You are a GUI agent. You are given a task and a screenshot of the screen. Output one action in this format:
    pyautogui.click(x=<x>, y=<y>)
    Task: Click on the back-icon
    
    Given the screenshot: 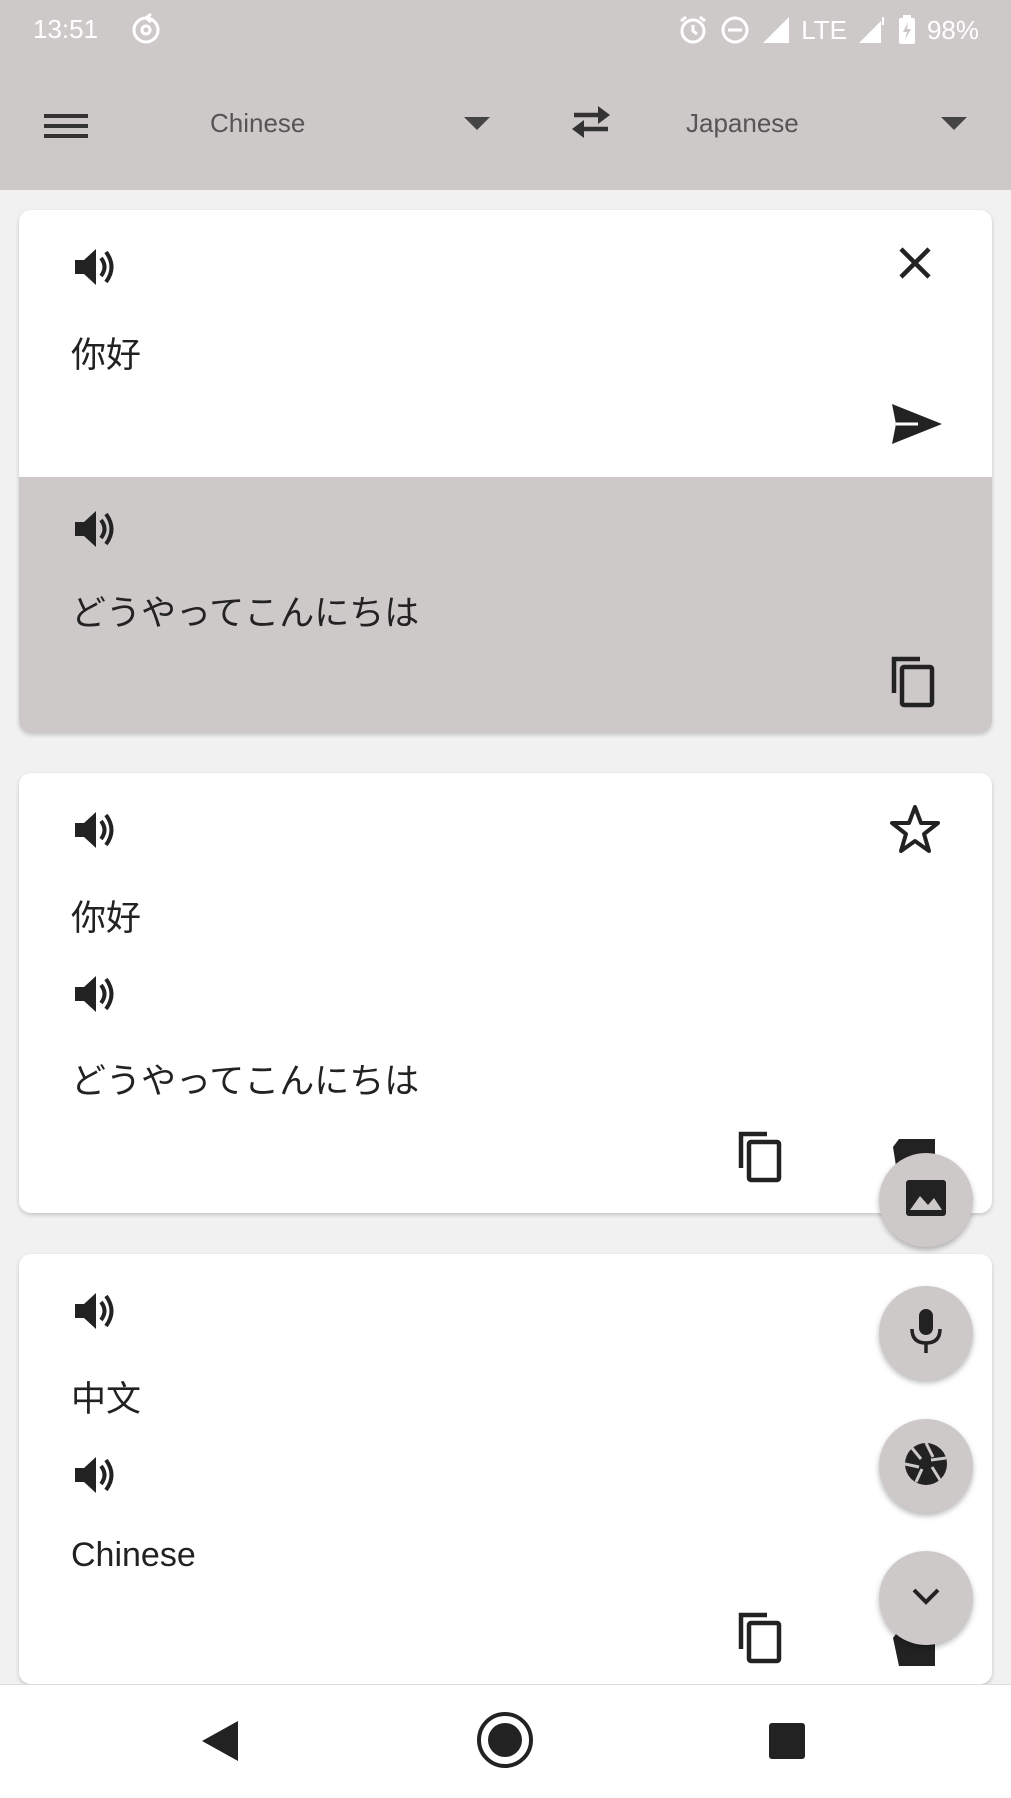 What is the action you would take?
    pyautogui.click(x=220, y=1743)
    